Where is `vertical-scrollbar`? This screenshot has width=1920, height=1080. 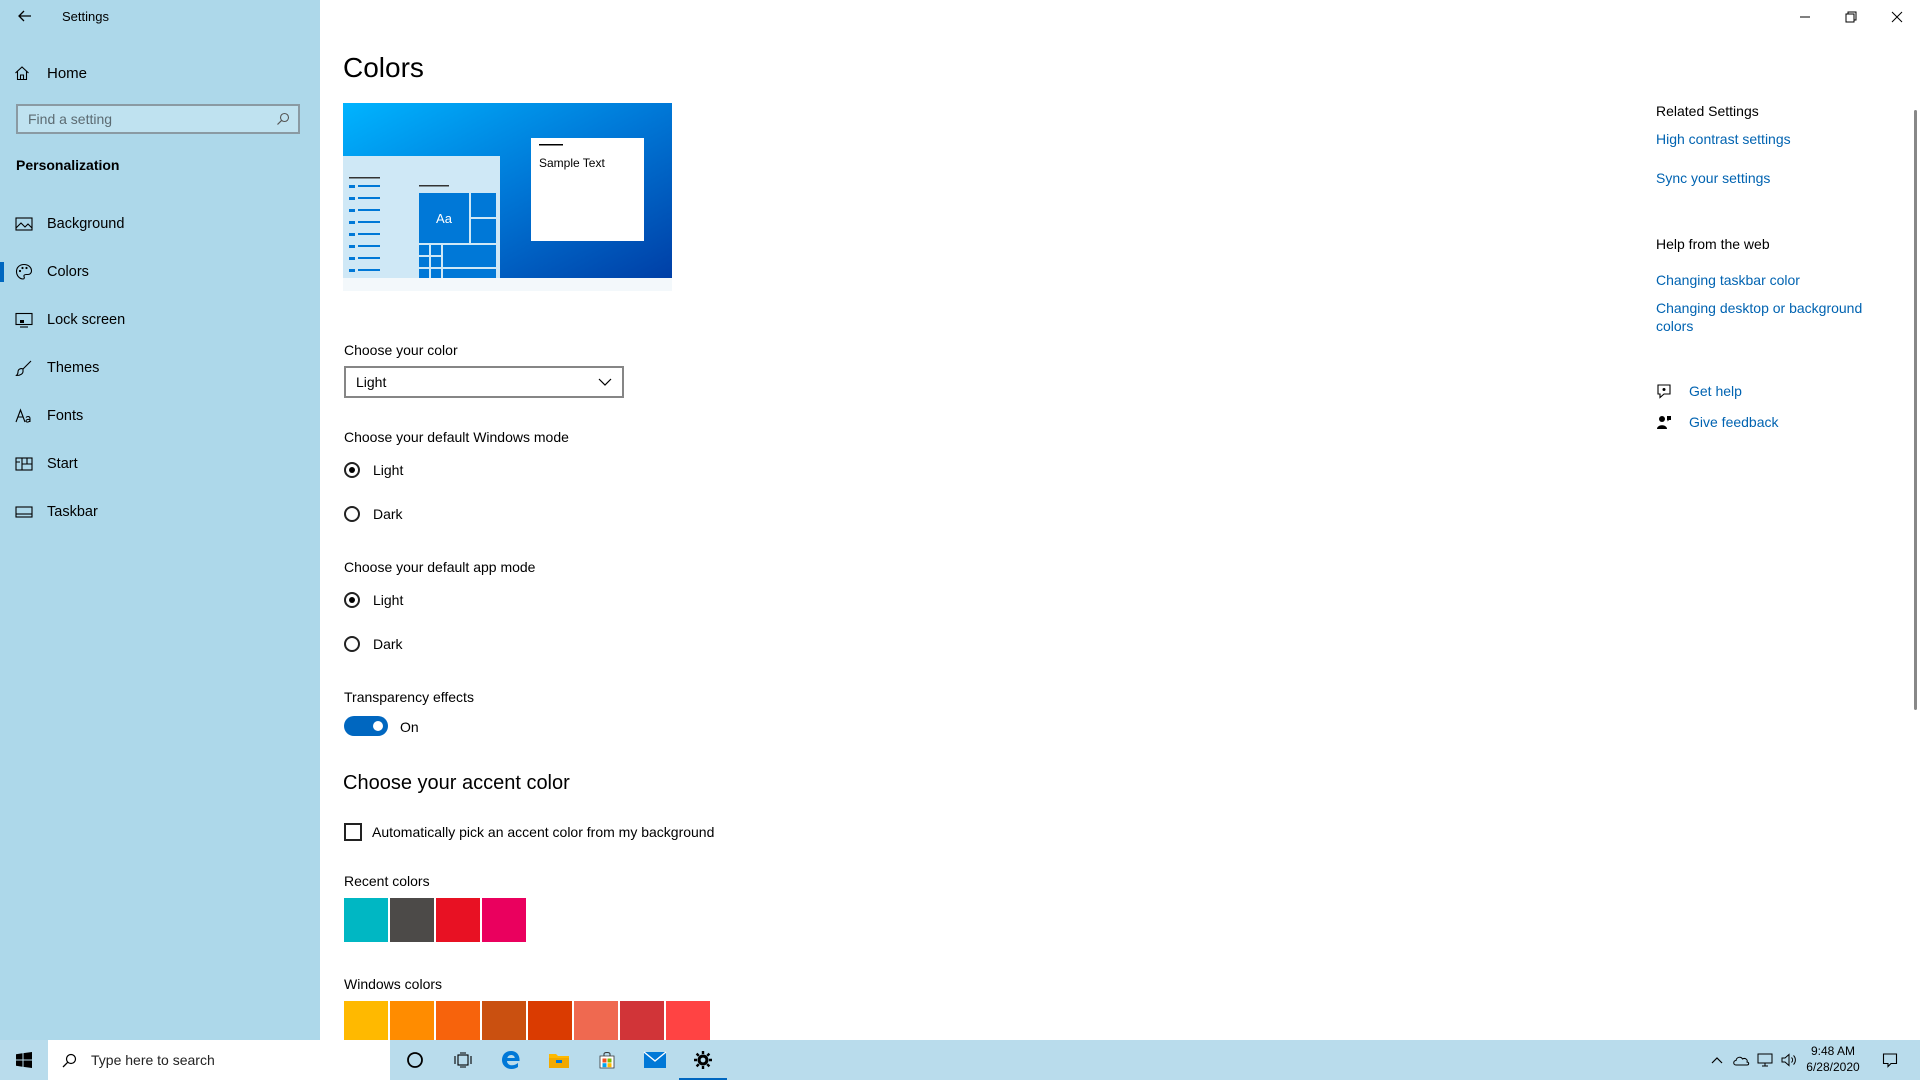 vertical-scrollbar is located at coordinates (1915, 410).